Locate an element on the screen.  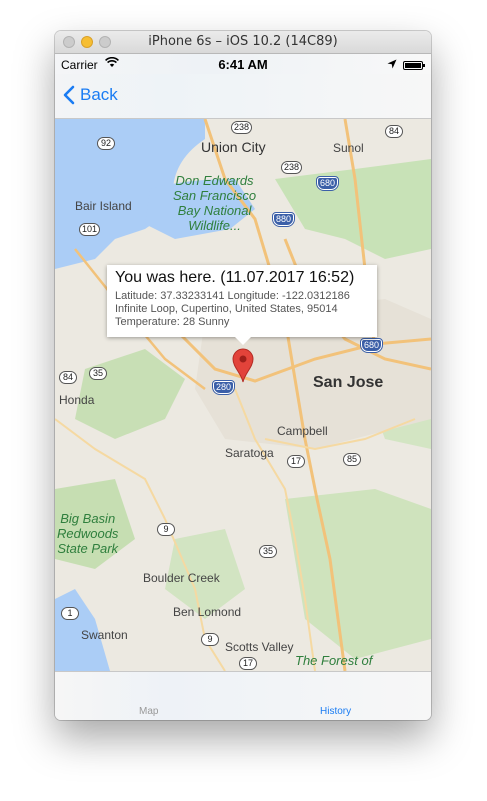
callout-weather: Temperature: 28 Sunny is located at coordinates (172, 322).